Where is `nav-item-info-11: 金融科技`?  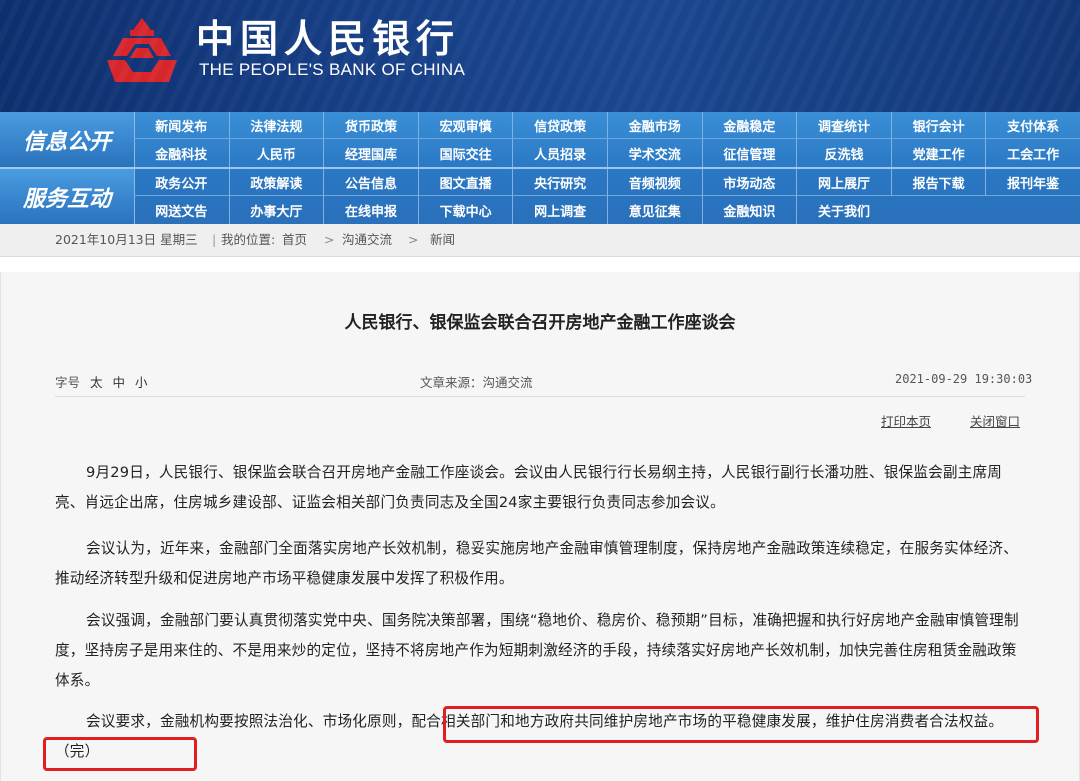
nav-item-info-11: 金融科技 is located at coordinates (181, 153).